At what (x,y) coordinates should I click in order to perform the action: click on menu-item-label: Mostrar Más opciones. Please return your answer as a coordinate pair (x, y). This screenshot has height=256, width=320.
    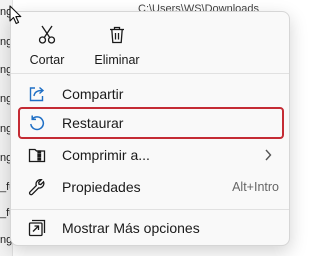
    Looking at the image, I should click on (131, 228).